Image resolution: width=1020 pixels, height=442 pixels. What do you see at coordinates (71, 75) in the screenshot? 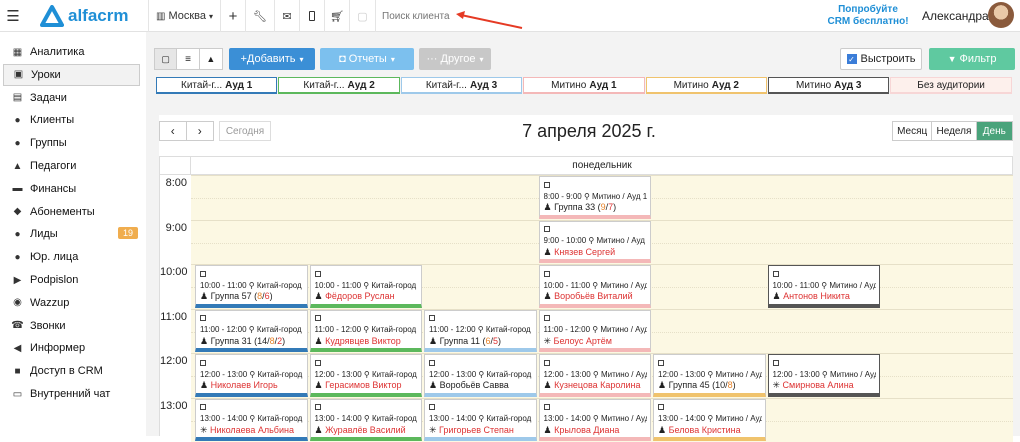
I see `sidebar-item-2: ▣Уроки` at bounding box center [71, 75].